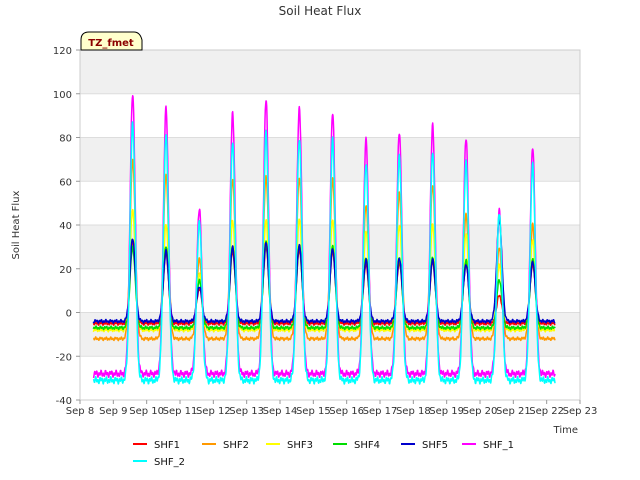 The image size is (640, 480). What do you see at coordinates (64, 357) in the screenshot?
I see `y-tick-label: -20` at bounding box center [64, 357].